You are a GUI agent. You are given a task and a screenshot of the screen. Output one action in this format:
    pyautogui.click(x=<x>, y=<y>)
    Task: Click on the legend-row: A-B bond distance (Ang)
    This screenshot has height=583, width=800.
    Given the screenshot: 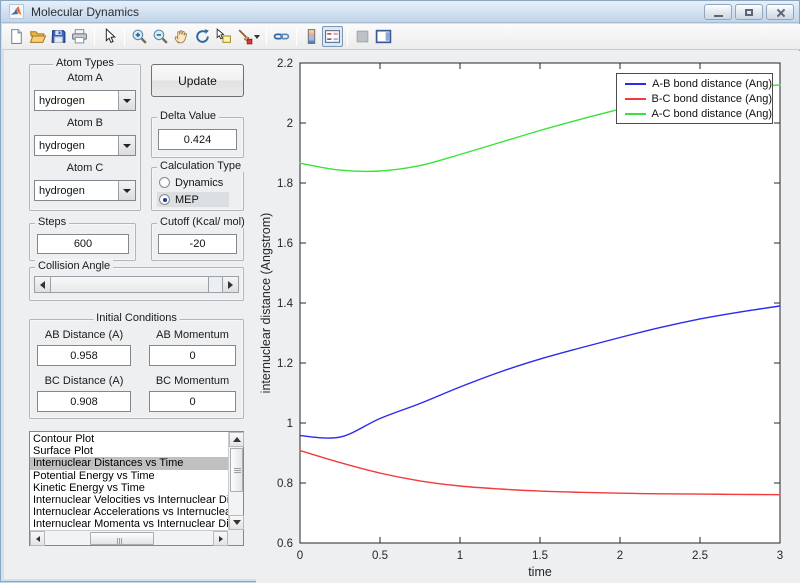 What is the action you would take?
    pyautogui.click(x=698, y=84)
    